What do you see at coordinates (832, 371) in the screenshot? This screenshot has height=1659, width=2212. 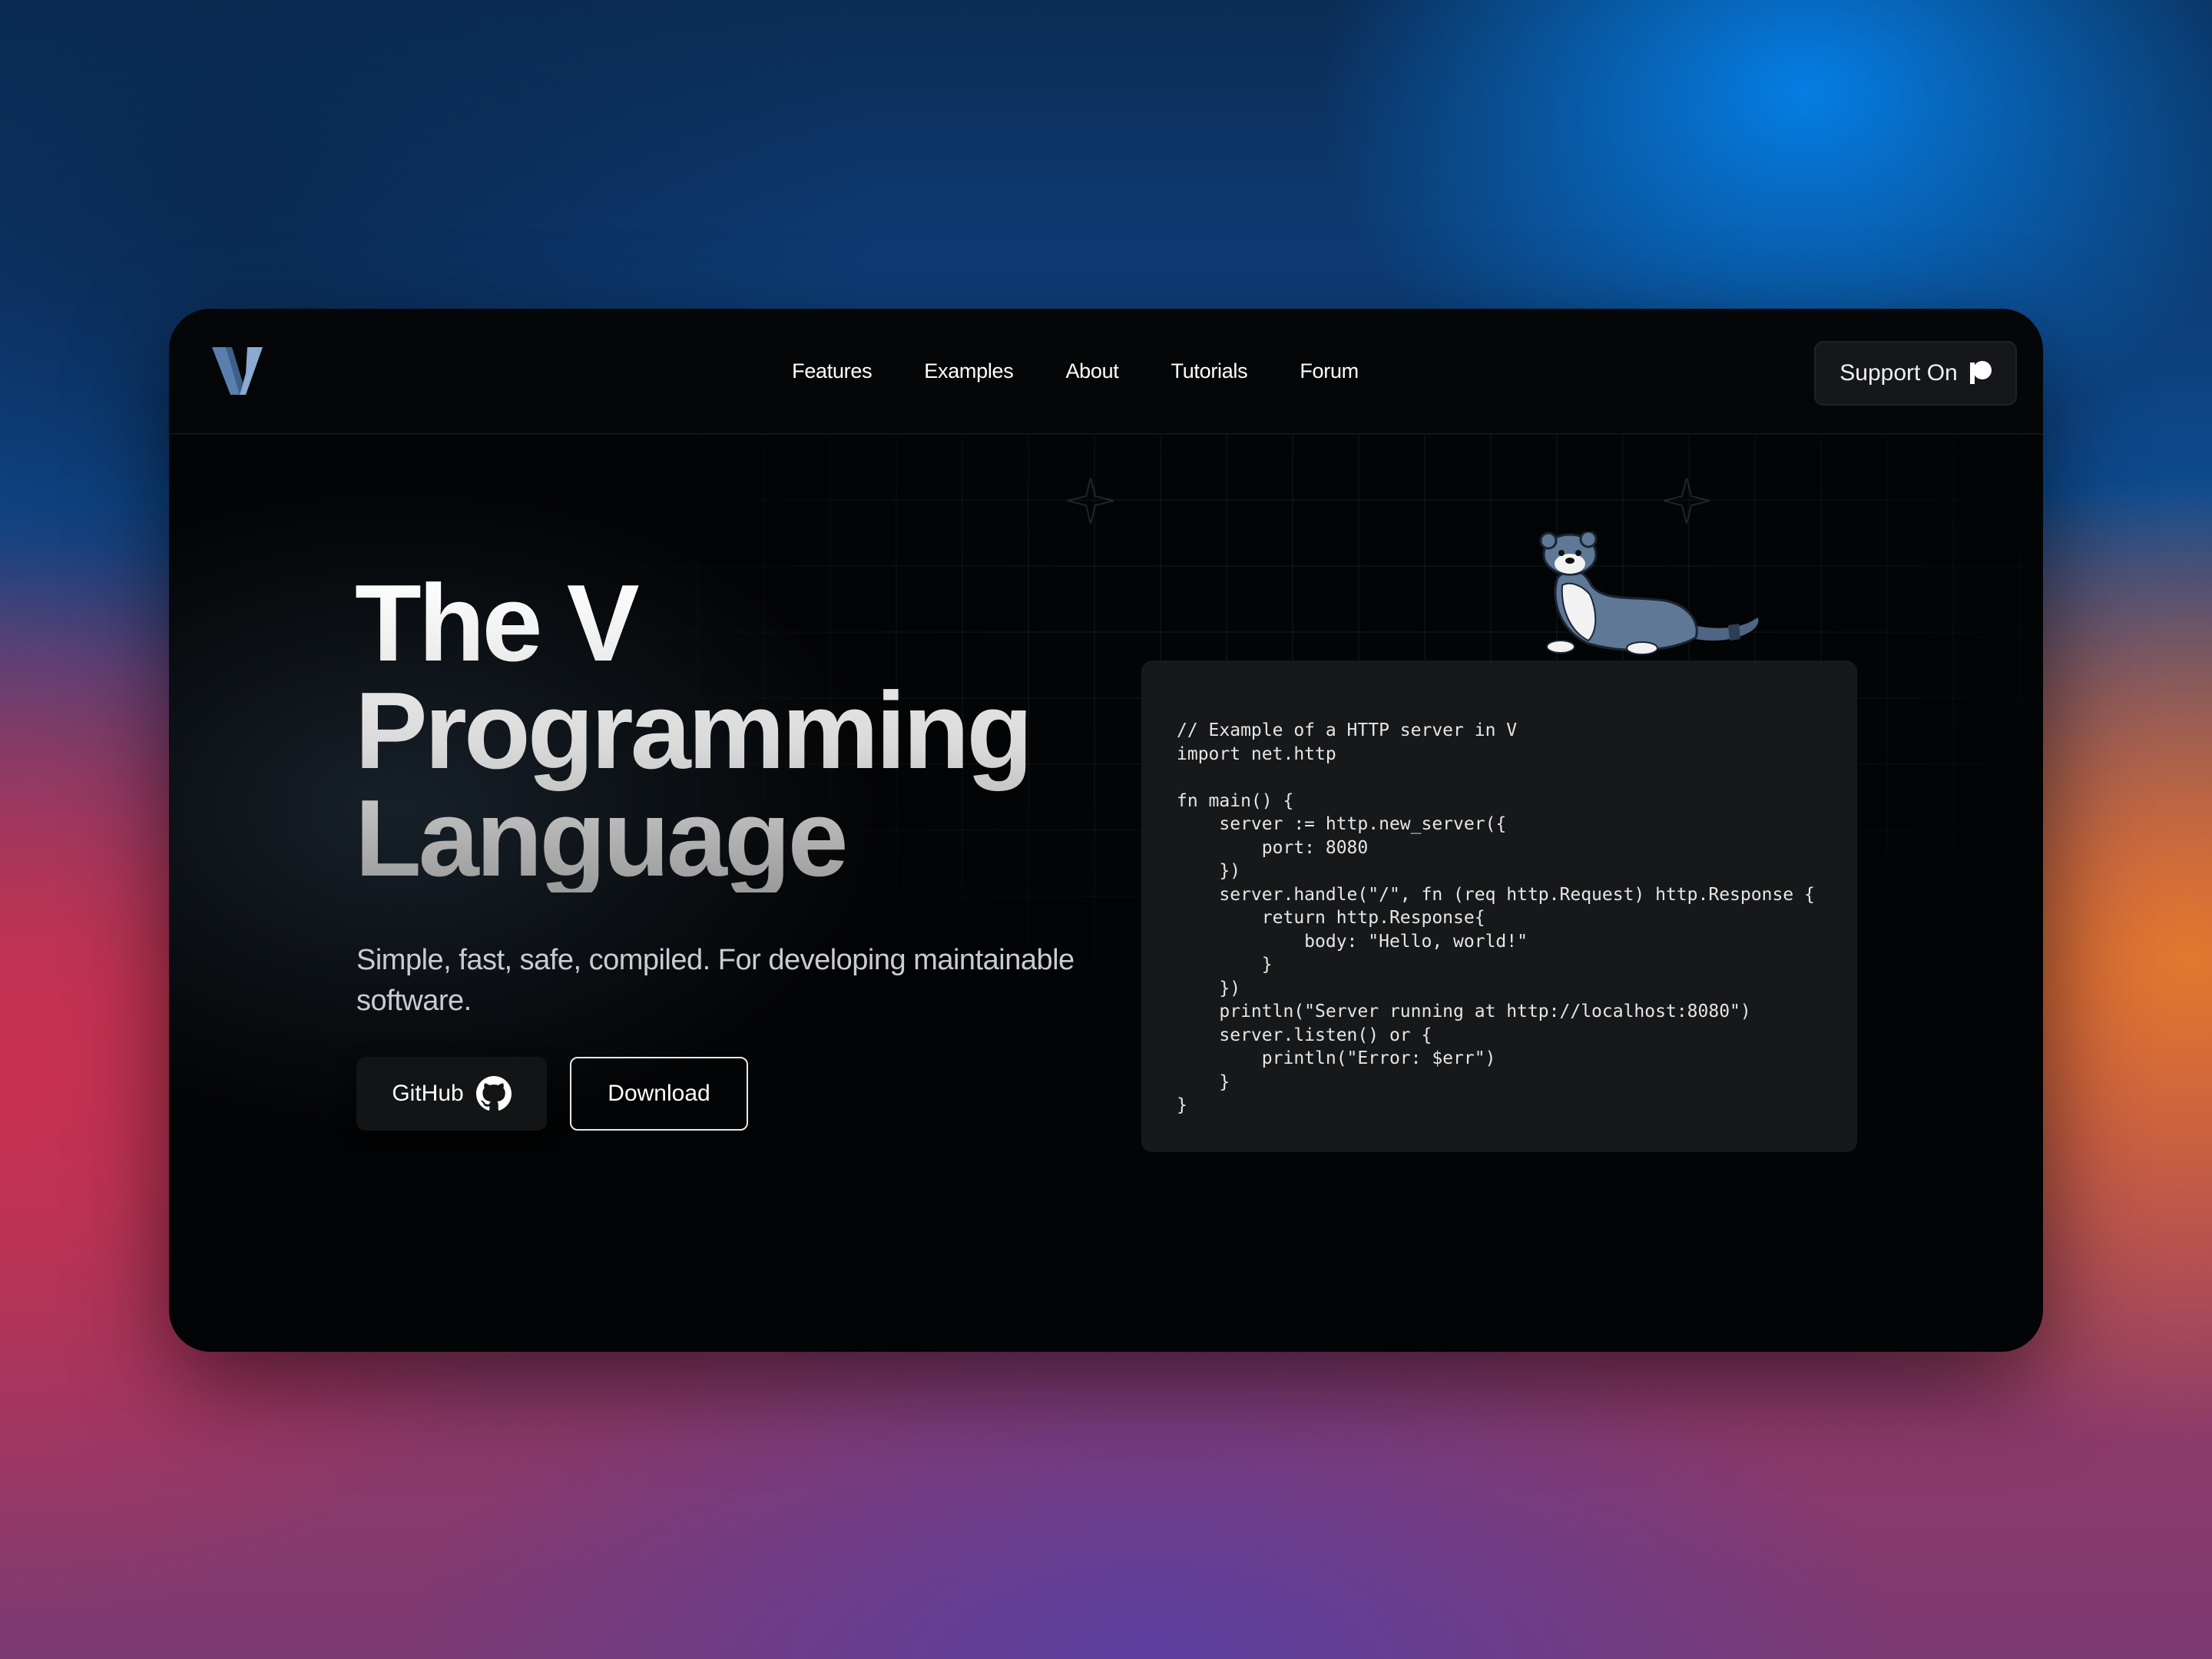 I see `nav-link-features: Features` at bounding box center [832, 371].